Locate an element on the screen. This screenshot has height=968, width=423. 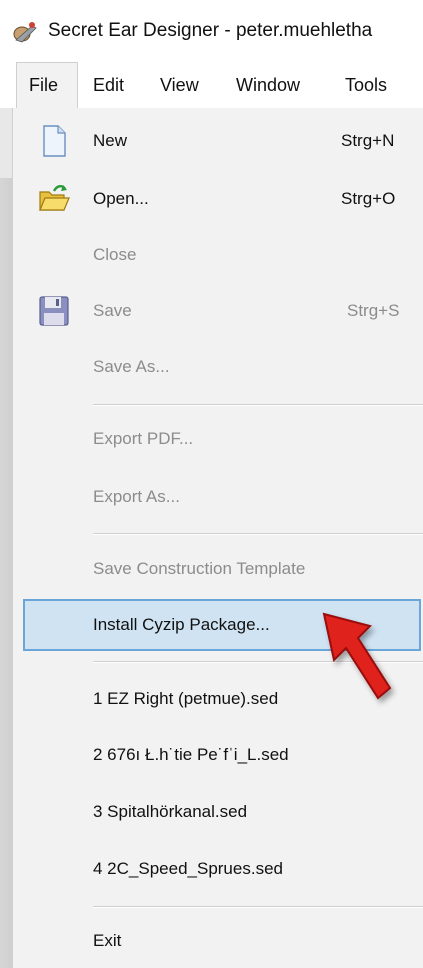
menu-file: File is located at coordinates (47, 85).